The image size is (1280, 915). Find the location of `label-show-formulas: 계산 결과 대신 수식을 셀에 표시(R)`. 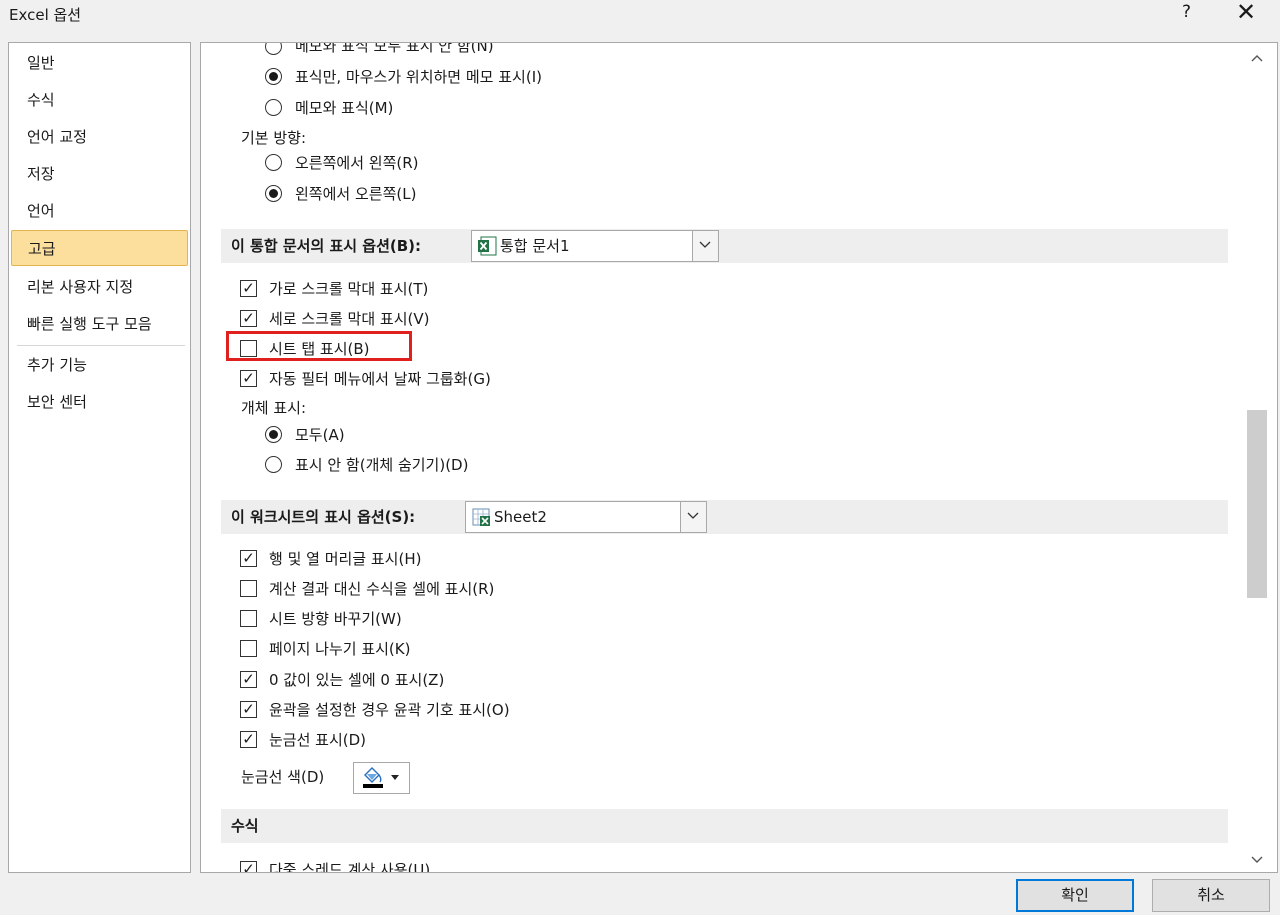

label-show-formulas: 계산 결과 대신 수식을 셀에 표시(R) is located at coordinates (382, 589).